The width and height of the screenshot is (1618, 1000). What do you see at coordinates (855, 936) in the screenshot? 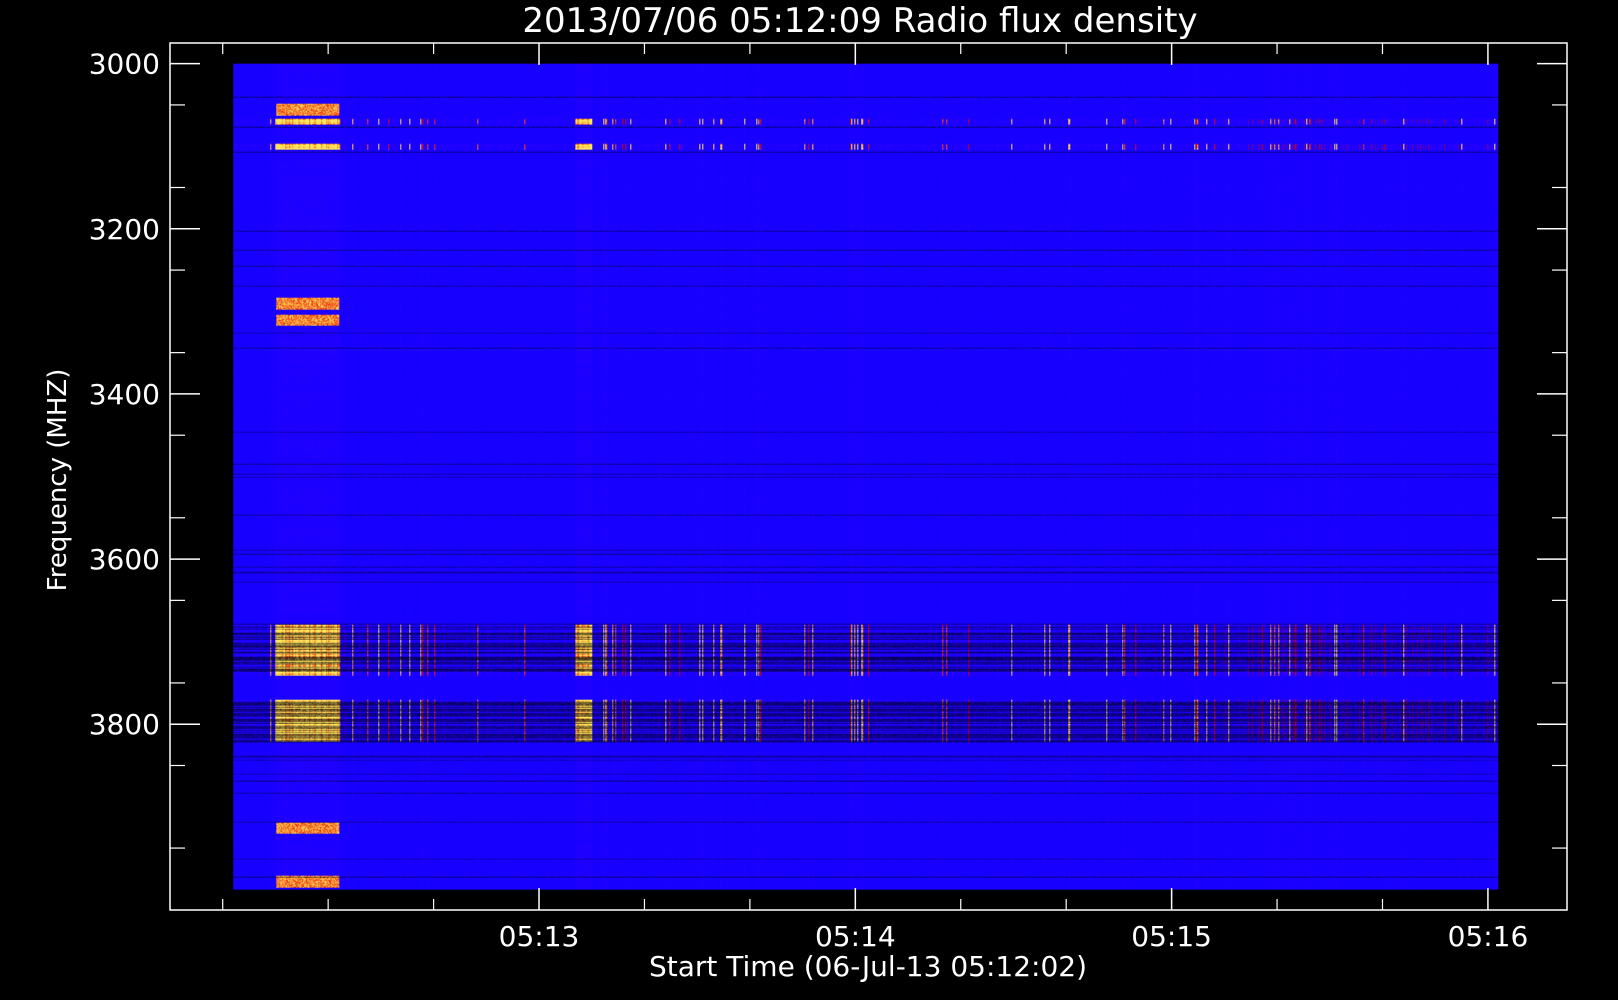
I see `x-tick-label: 05:14` at bounding box center [855, 936].